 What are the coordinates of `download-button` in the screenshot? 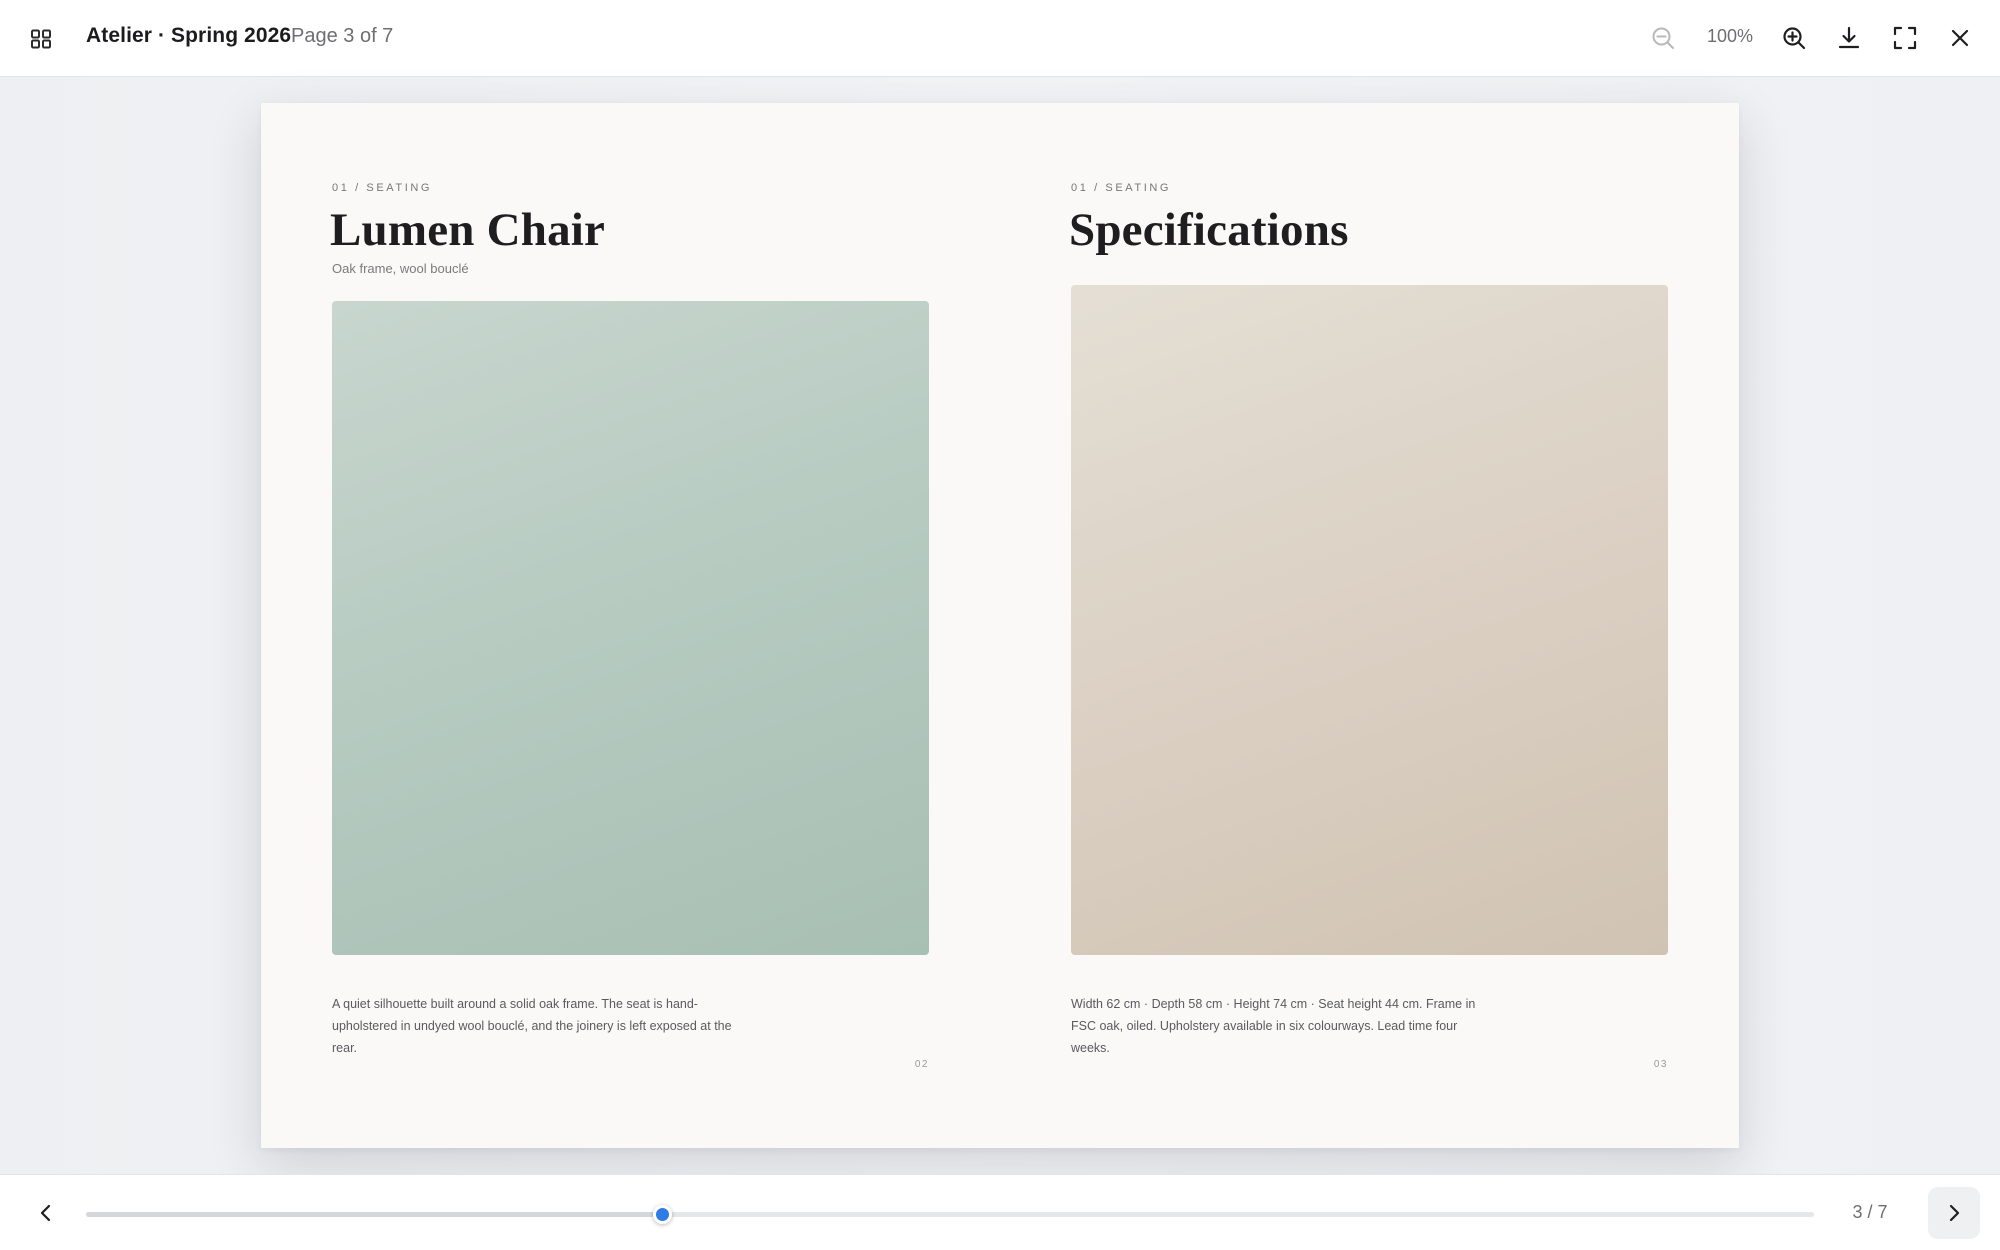 It's located at (1849, 38).